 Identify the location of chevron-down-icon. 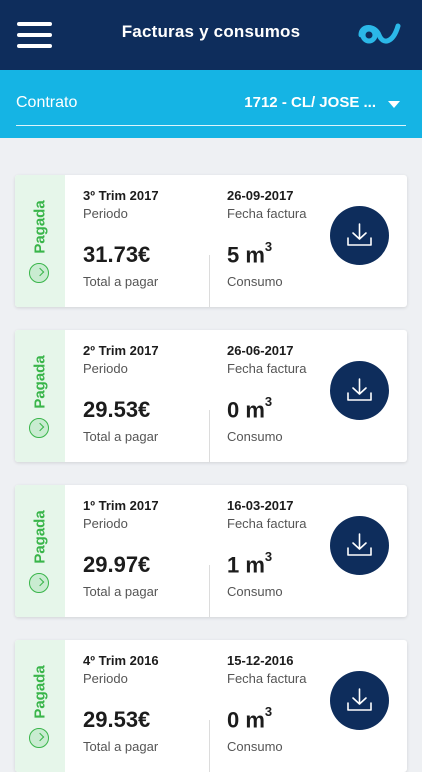
(394, 104).